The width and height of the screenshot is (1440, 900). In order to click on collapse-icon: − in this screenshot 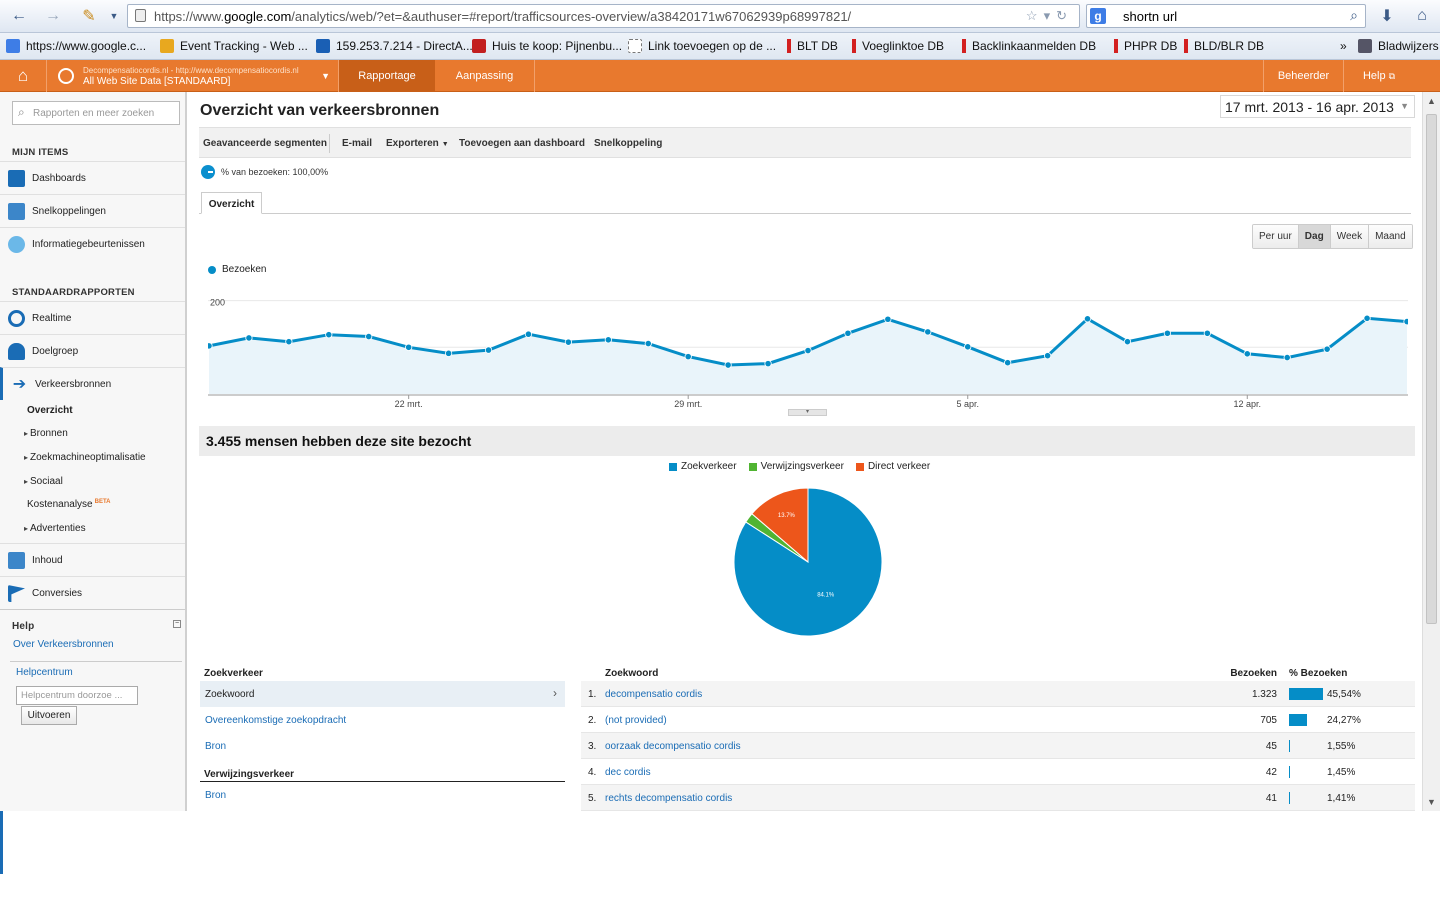, I will do `click(177, 624)`.